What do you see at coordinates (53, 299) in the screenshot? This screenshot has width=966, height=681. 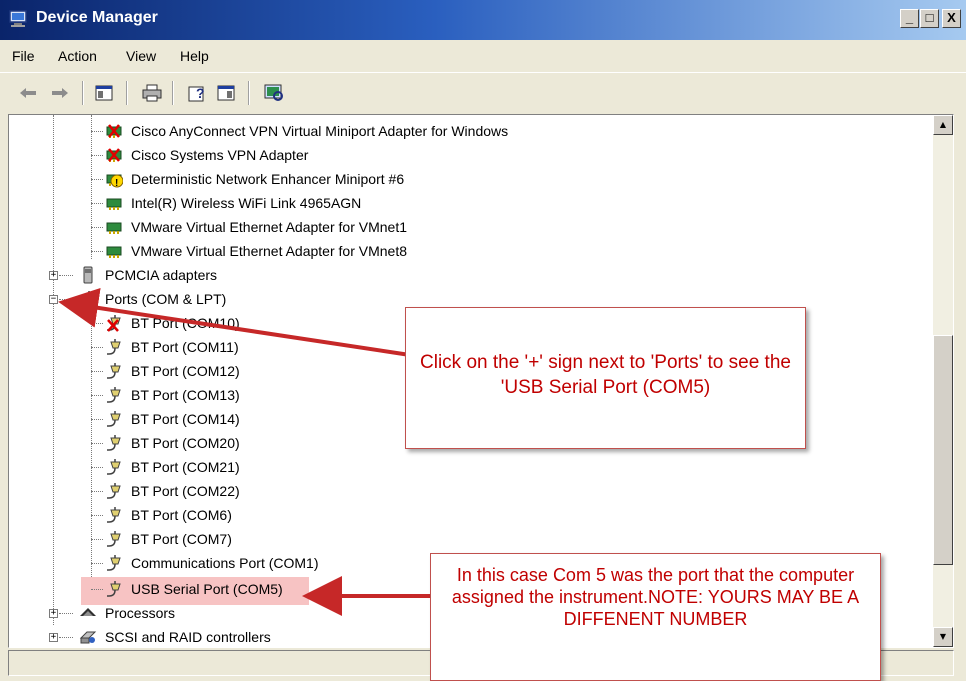 I see `collapse-toggle: −` at bounding box center [53, 299].